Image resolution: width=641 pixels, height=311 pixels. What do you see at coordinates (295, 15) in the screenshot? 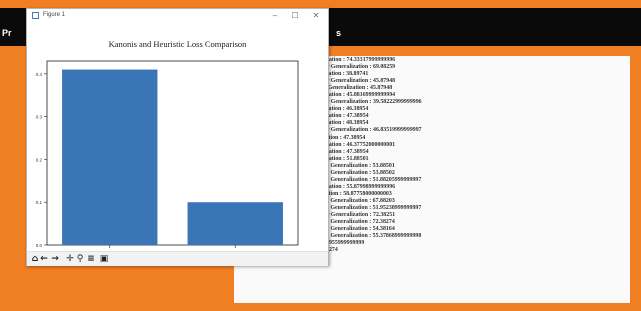
I see `maximize-button: ☐` at bounding box center [295, 15].